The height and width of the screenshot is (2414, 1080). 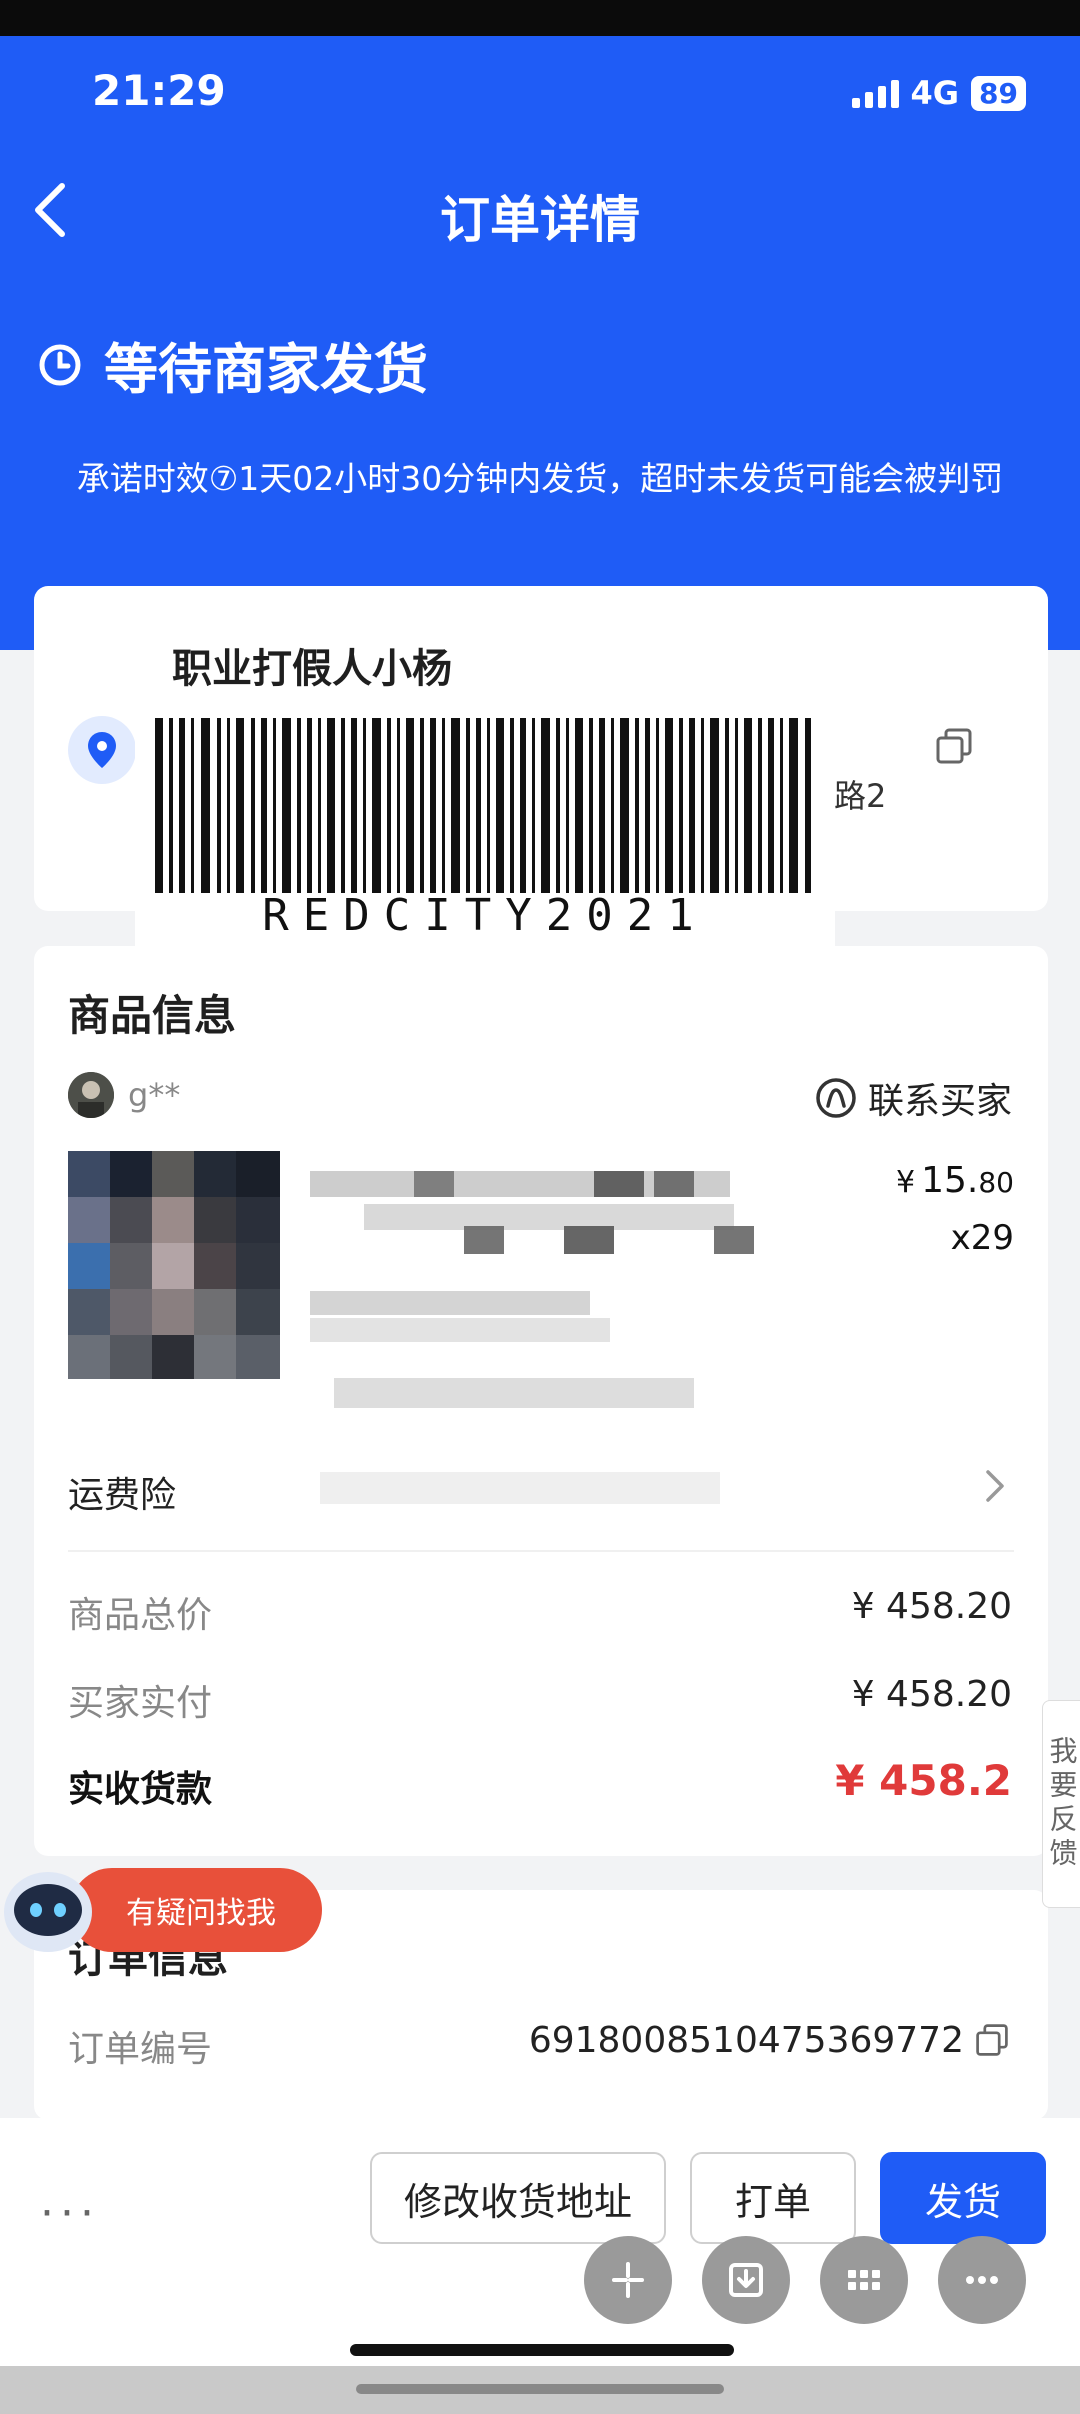 What do you see at coordinates (48, 1912) in the screenshot?
I see `robot-icon` at bounding box center [48, 1912].